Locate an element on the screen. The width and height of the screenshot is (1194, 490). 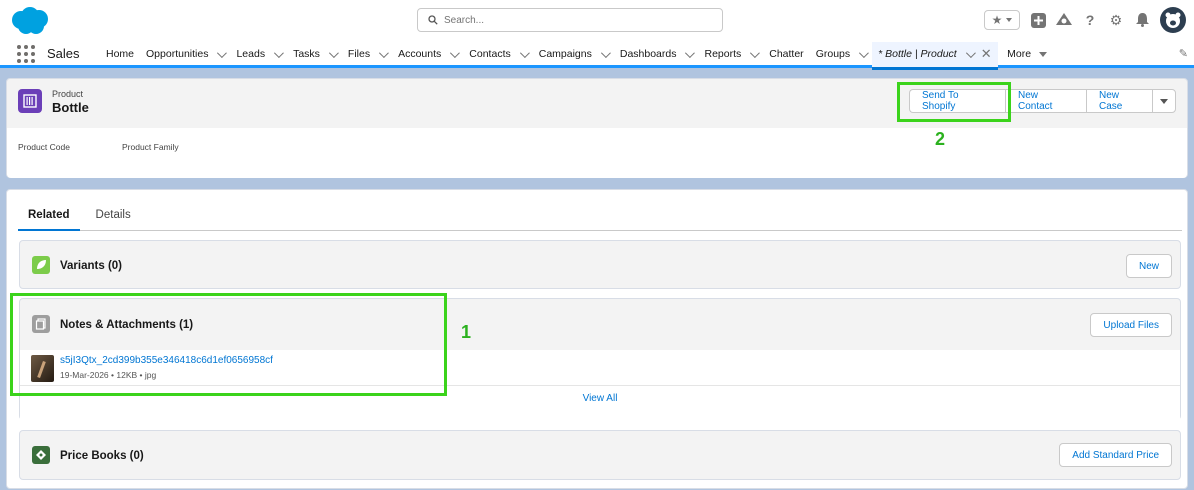
nav-item-opportunities: Opportunities is located at coordinates (185, 54).